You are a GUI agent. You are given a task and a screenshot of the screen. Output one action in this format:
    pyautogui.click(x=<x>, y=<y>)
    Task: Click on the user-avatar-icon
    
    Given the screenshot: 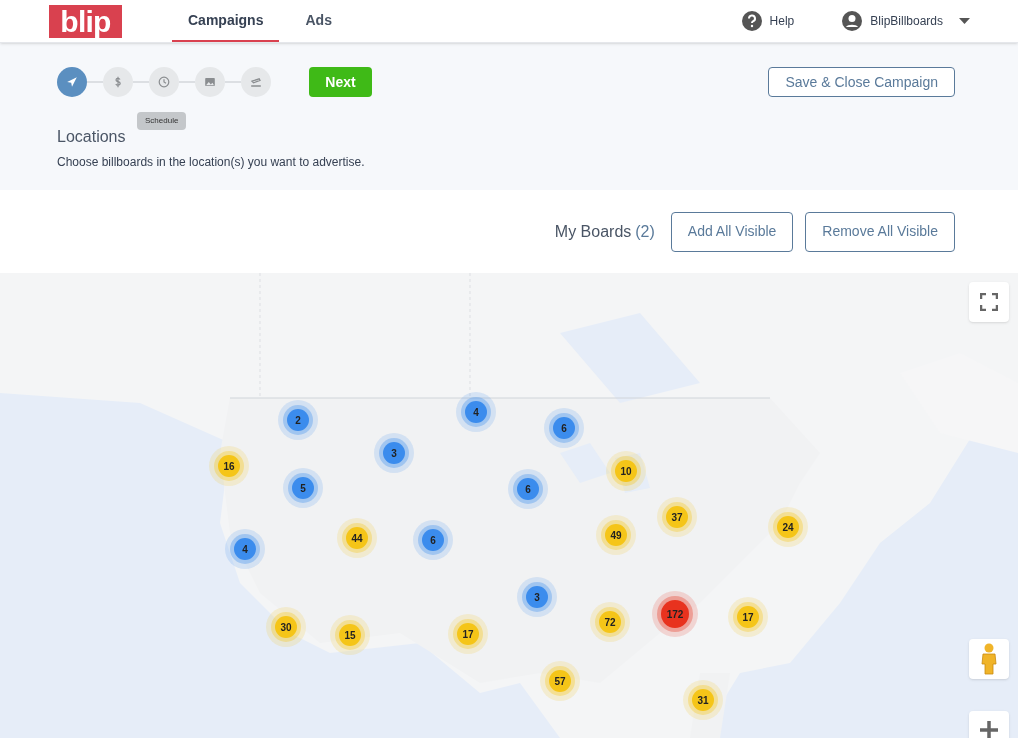 What is the action you would take?
    pyautogui.click(x=852, y=21)
    